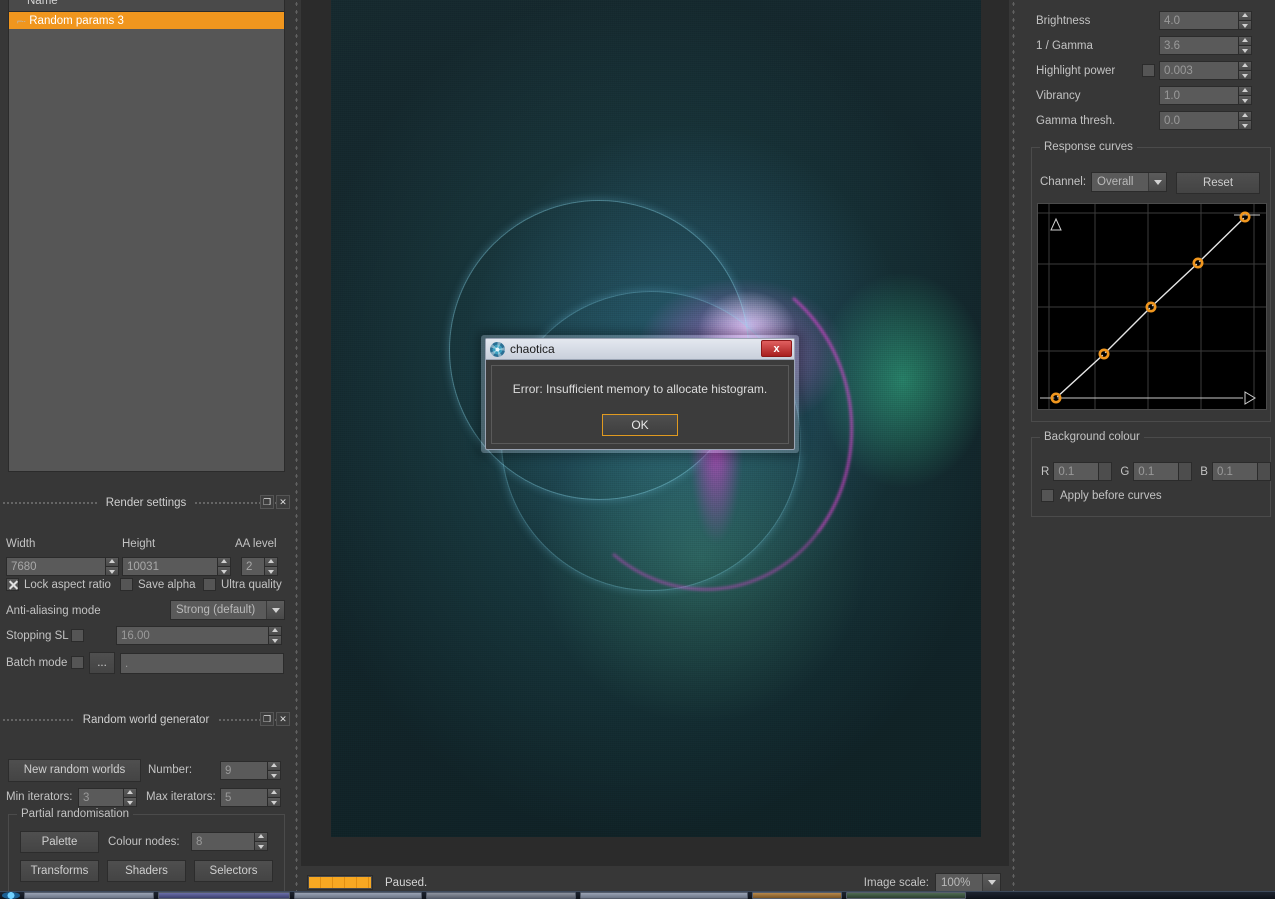  What do you see at coordinates (101, 797) in the screenshot?
I see `min-iterators-input` at bounding box center [101, 797].